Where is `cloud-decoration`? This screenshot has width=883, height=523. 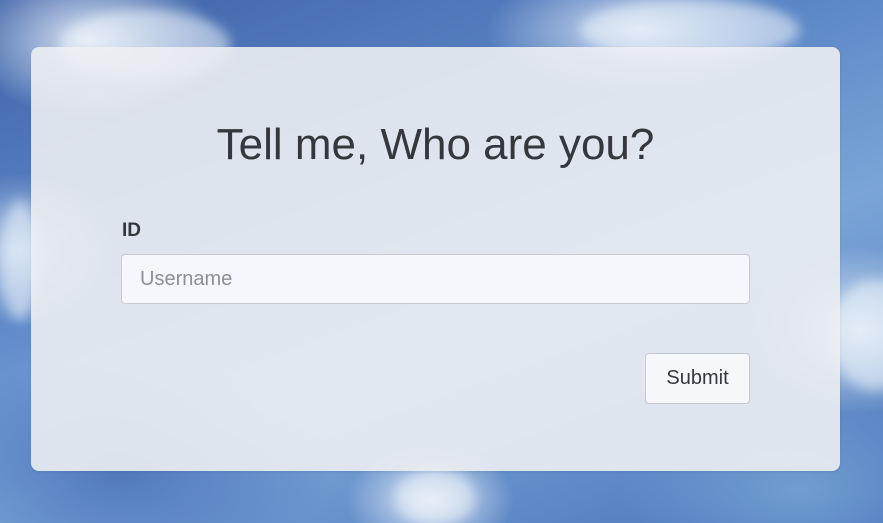
cloud-decoration is located at coordinates (435, 496).